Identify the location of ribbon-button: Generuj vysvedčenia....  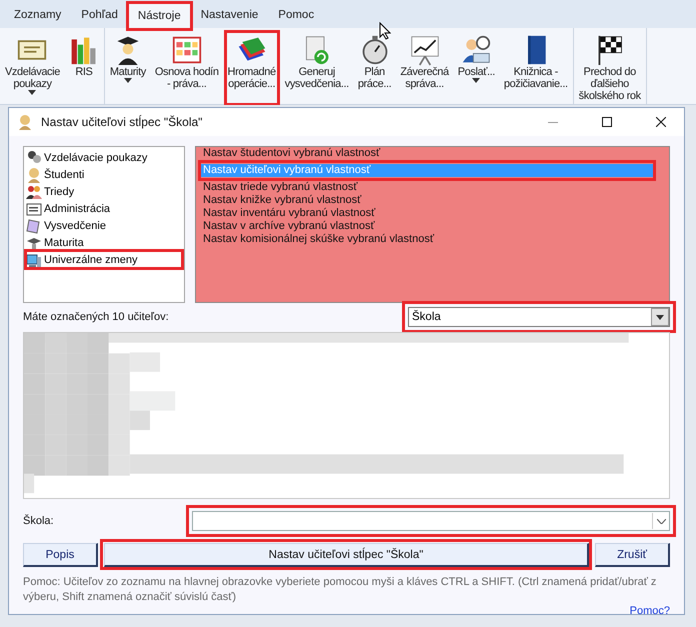
(316, 68).